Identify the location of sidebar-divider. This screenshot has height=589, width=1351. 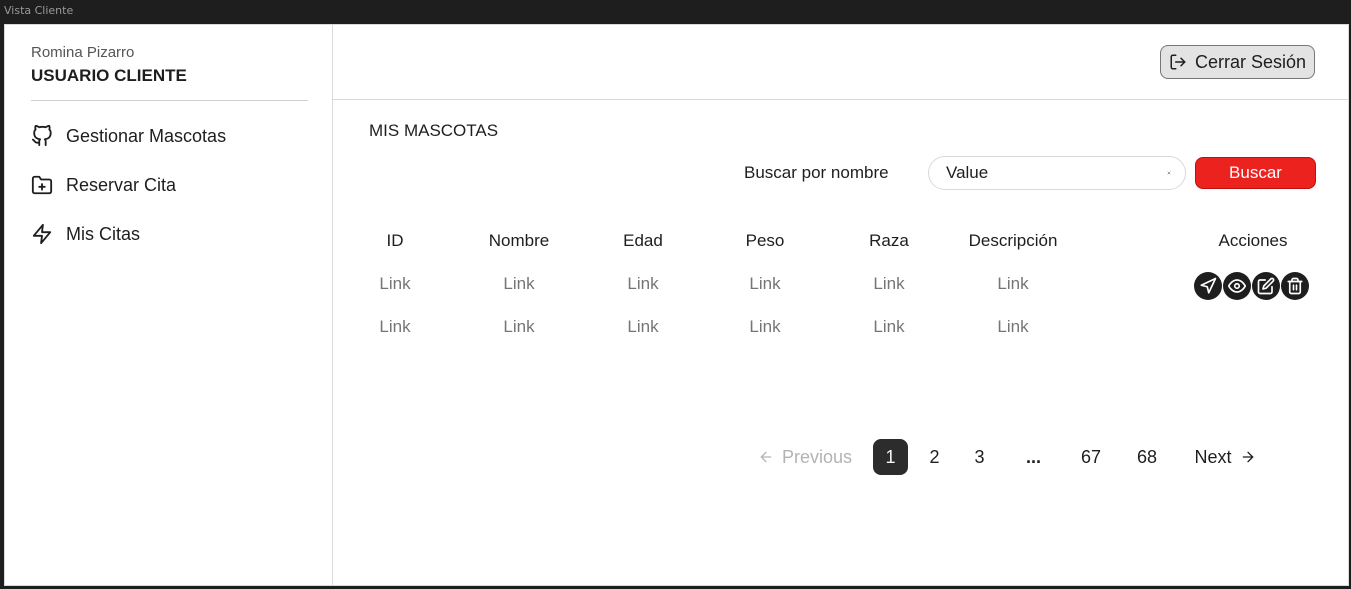
(169, 100).